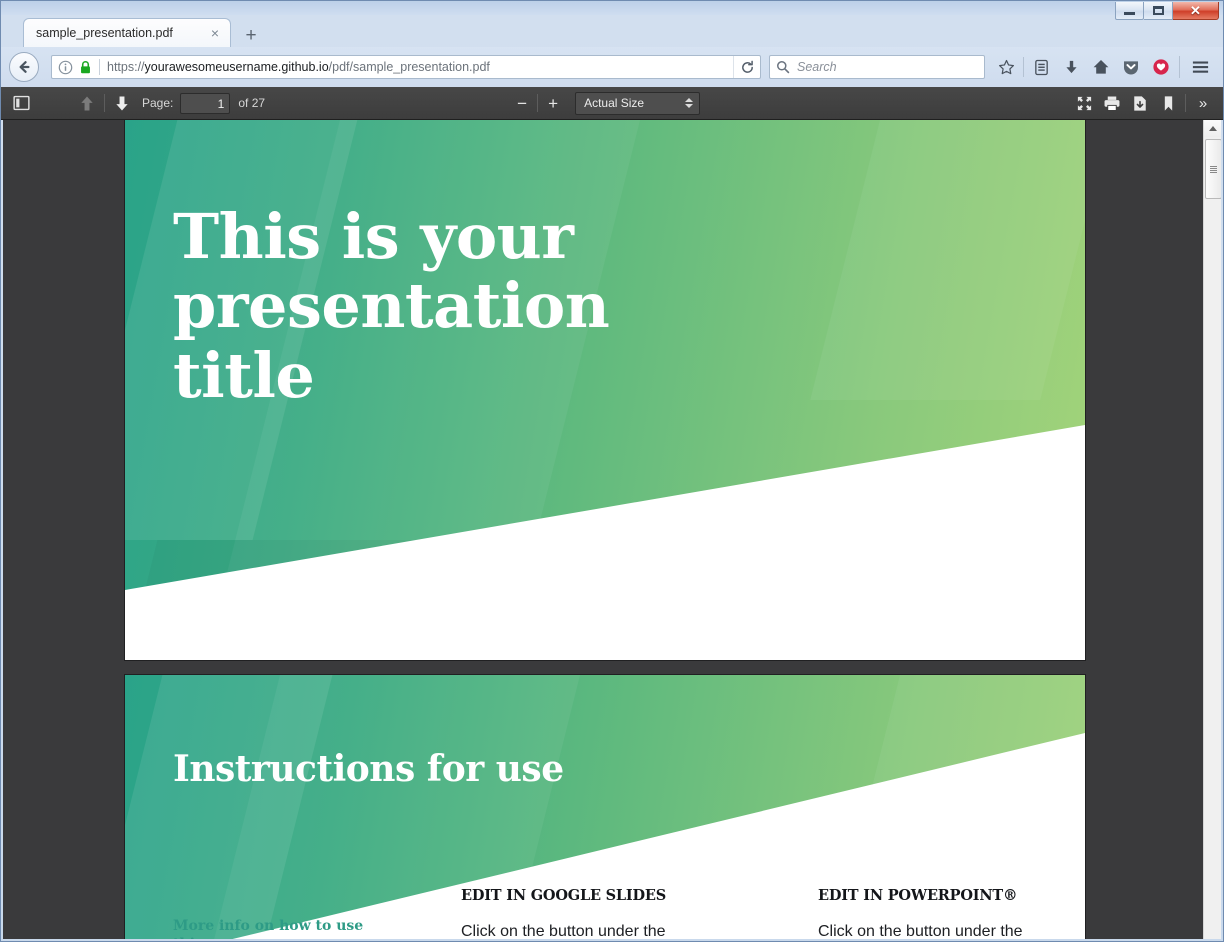  I want to click on tab-title: sample_presentation.pdf, so click(104, 33).